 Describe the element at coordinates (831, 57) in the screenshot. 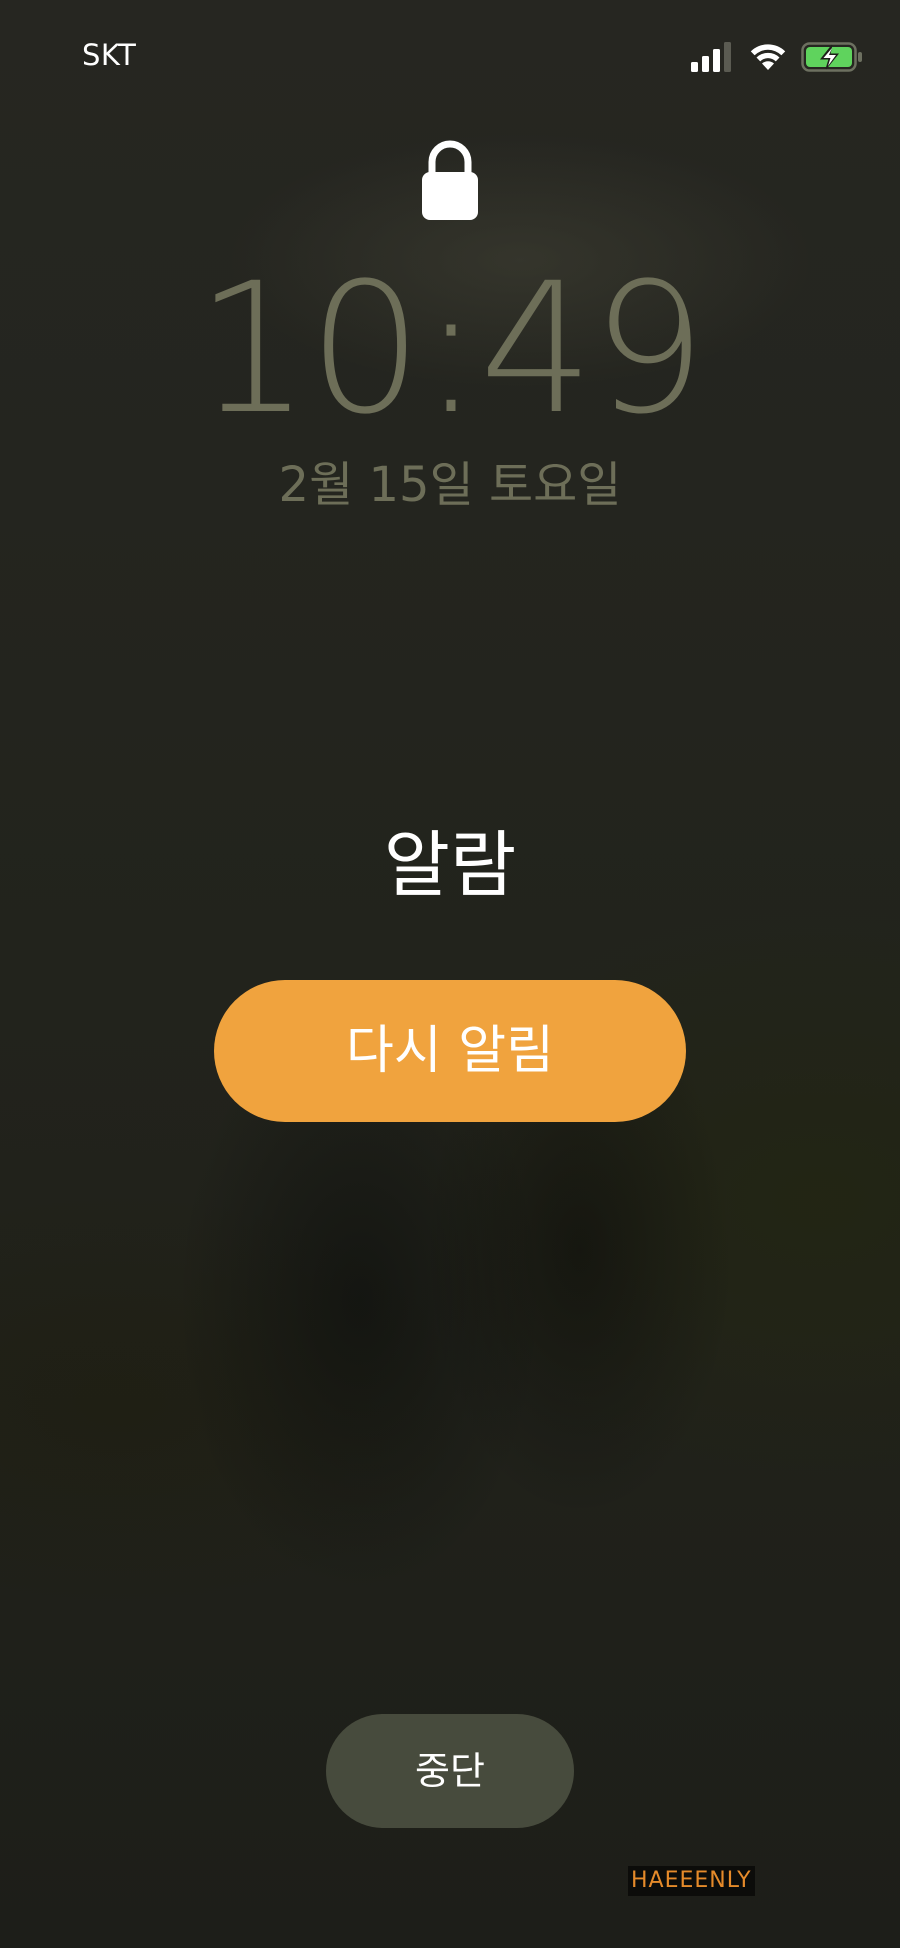

I see `battery-charging-icon` at that location.